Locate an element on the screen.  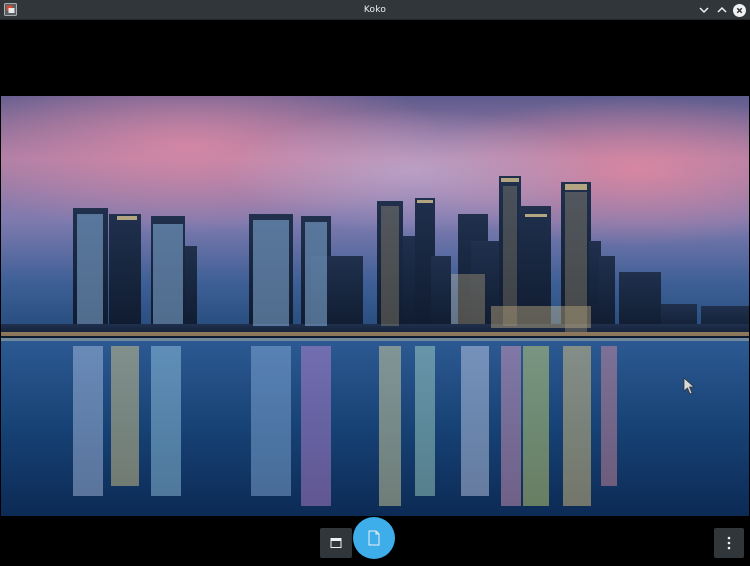
chevron-up-icon is located at coordinates (722, 10).